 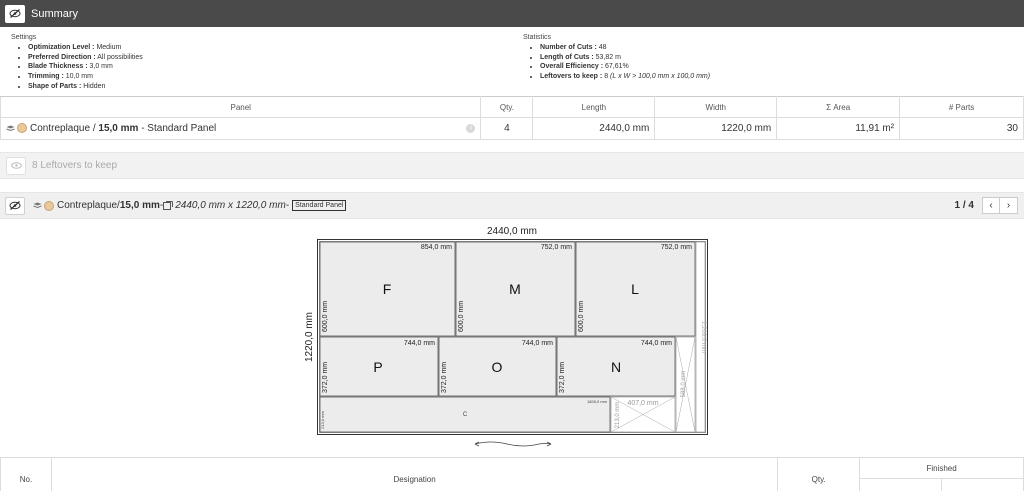 What do you see at coordinates (241, 107) in the screenshot?
I see `col-panel: Panel` at bounding box center [241, 107].